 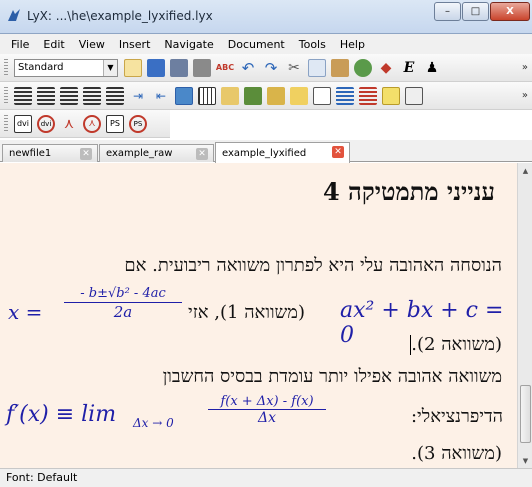 I want to click on maximize-button: □, so click(x=475, y=11).